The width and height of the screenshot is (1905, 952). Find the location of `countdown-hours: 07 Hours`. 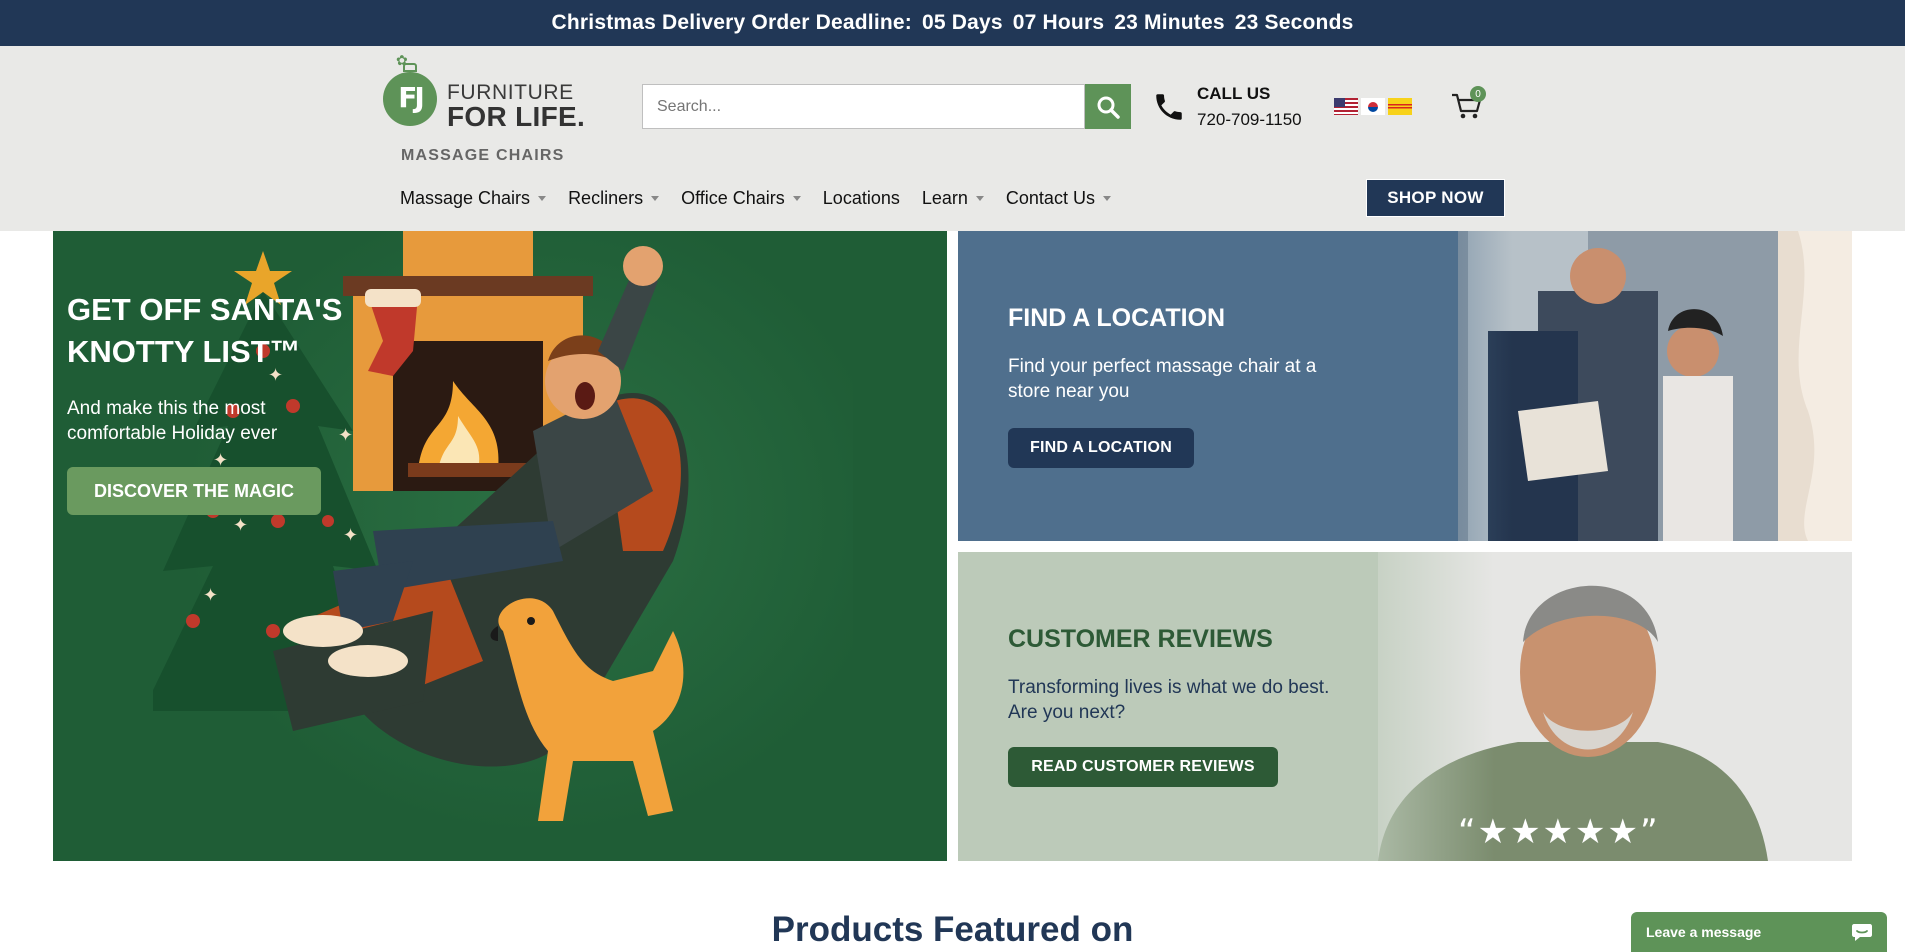

countdown-hours: 07 Hours is located at coordinates (1058, 22).